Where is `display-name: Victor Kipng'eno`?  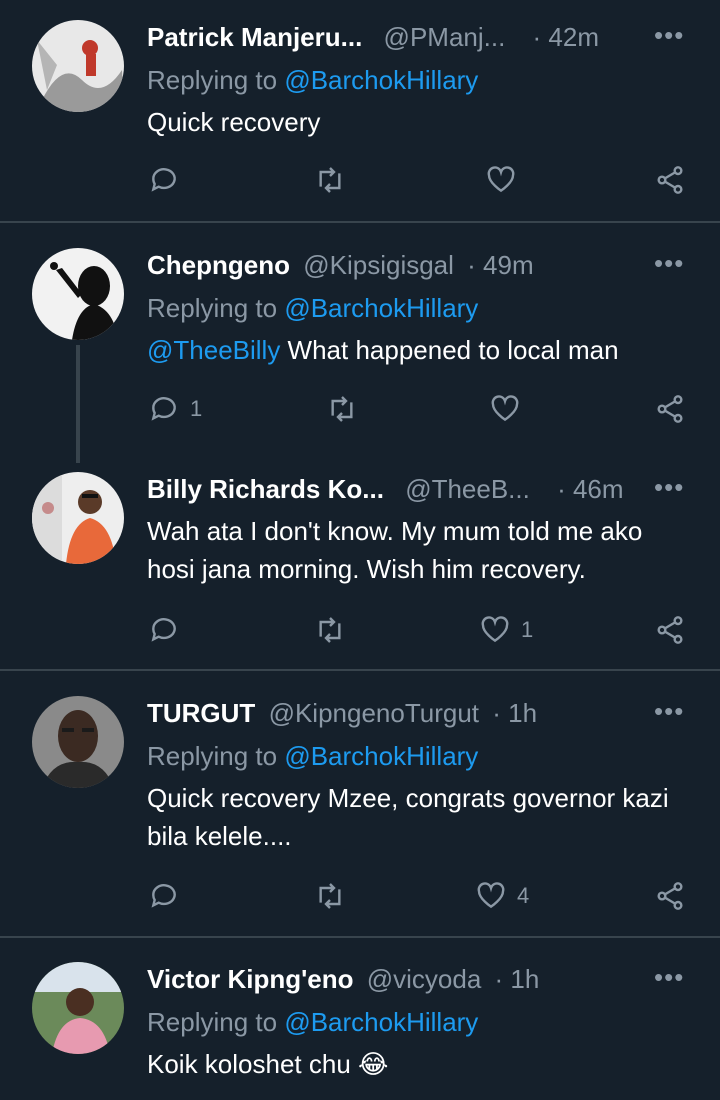
display-name: Victor Kipng'eno is located at coordinates (250, 979).